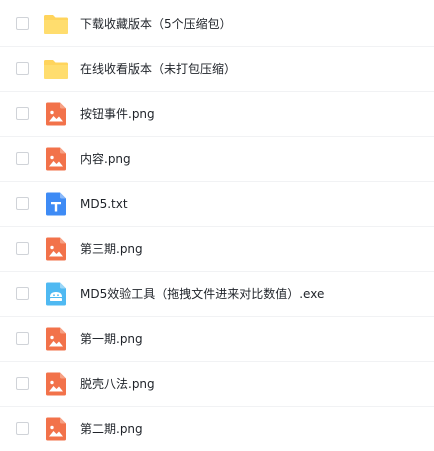  Describe the element at coordinates (156, 24) in the screenshot. I see `file-name: 下载收藏版本（5个压缩包）` at that location.